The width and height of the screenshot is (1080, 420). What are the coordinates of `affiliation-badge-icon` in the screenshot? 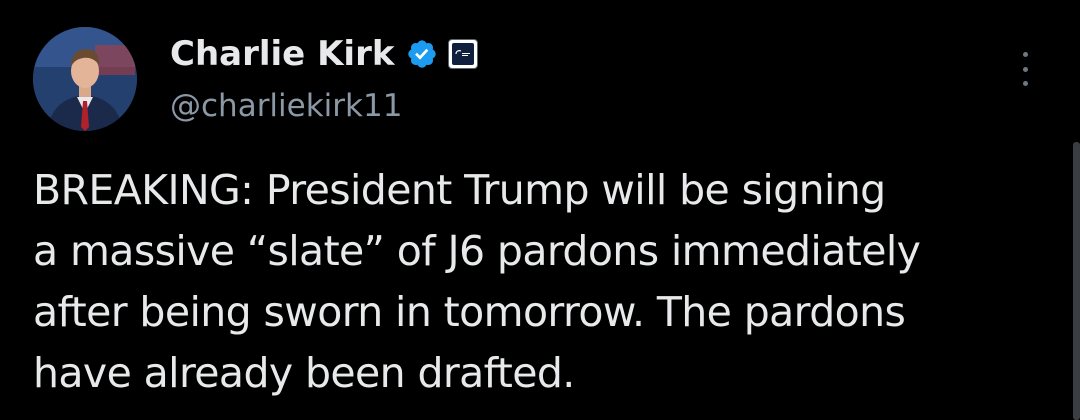 It's located at (463, 54).